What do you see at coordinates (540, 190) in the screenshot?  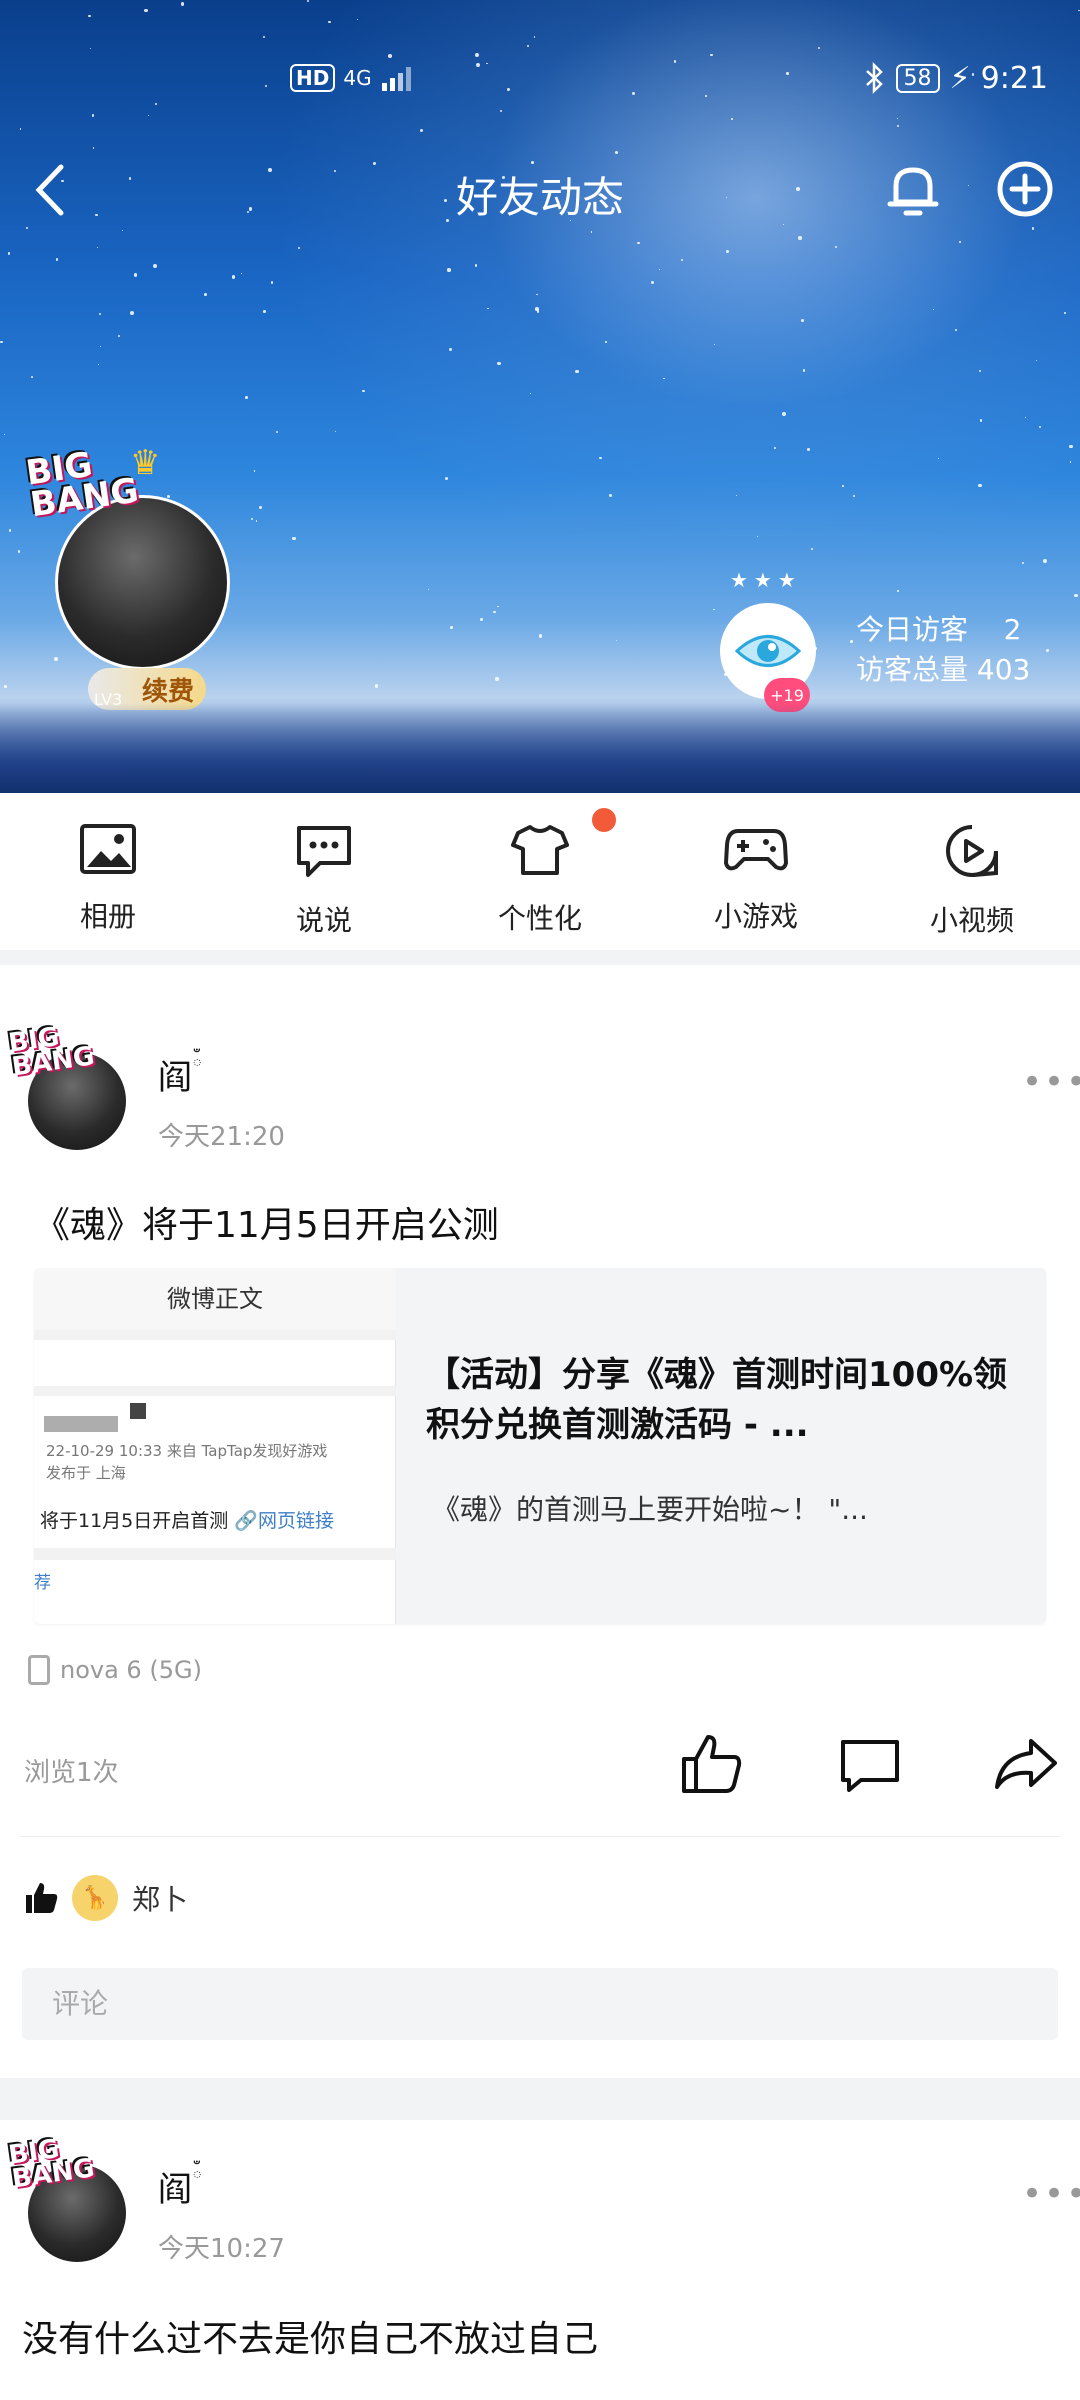 I see `nav-bar: 好友动态` at bounding box center [540, 190].